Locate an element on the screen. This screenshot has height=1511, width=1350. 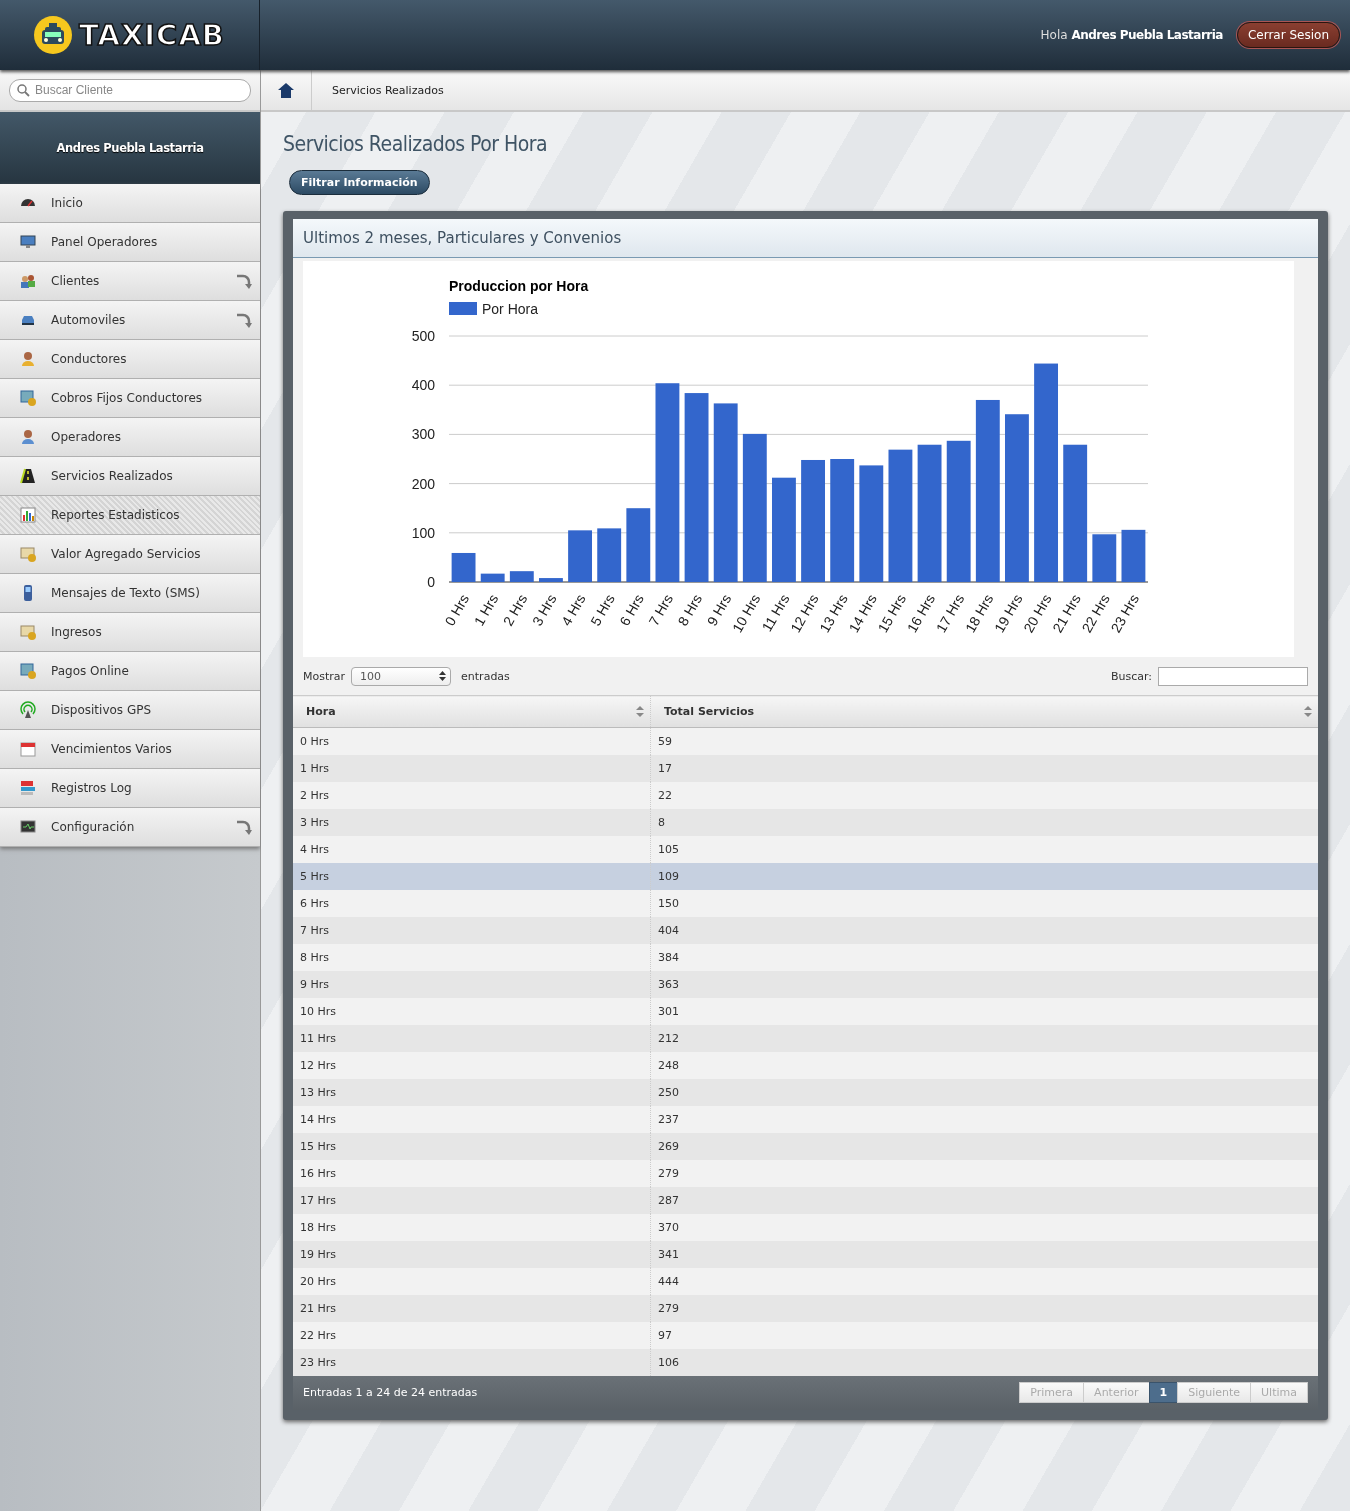
y-tick-label: 0 is located at coordinates (431, 582).